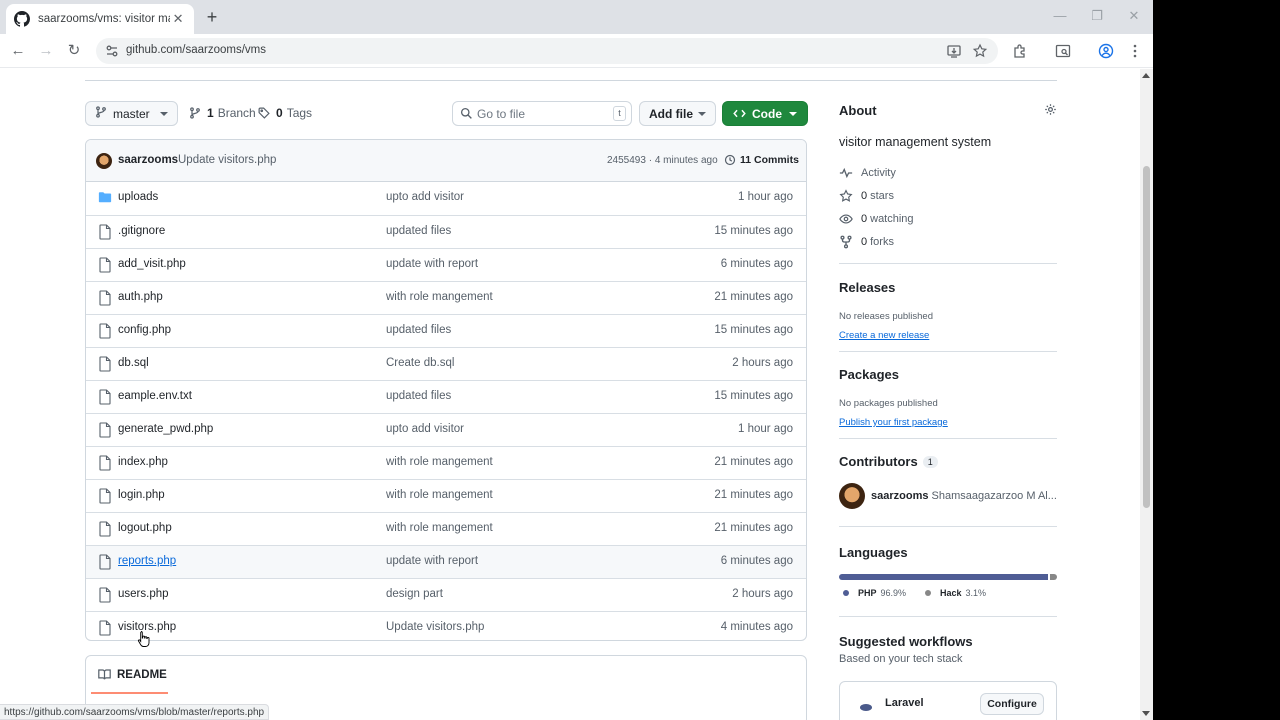 This screenshot has width=1280, height=720. I want to click on create-release-link: Create a new release, so click(884, 335).